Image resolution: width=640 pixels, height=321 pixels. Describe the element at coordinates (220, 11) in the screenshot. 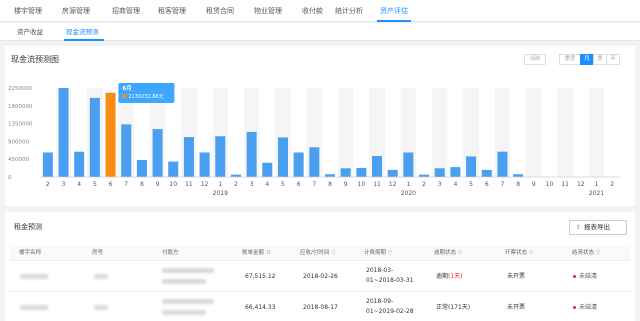

I see `nav-lease-contract: 租赁合同` at that location.